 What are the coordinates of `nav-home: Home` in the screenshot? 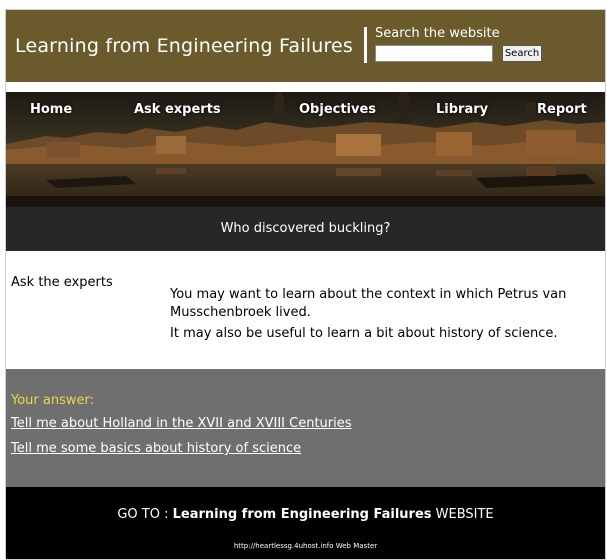 It's located at (51, 109).